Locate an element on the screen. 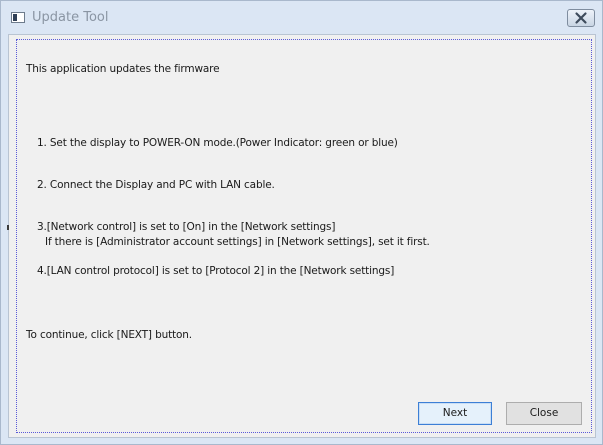 Image resolution: width=603 pixels, height=445 pixels. window-title: Update Tool is located at coordinates (70, 17).